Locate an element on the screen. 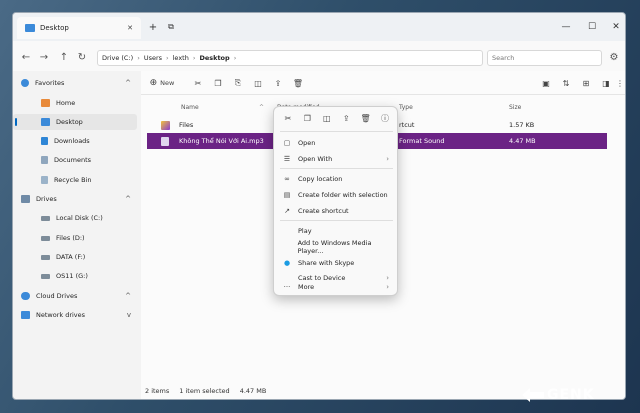 The height and width of the screenshot is (413, 640). up-arrow-icon: ↑ is located at coordinates (64, 57).